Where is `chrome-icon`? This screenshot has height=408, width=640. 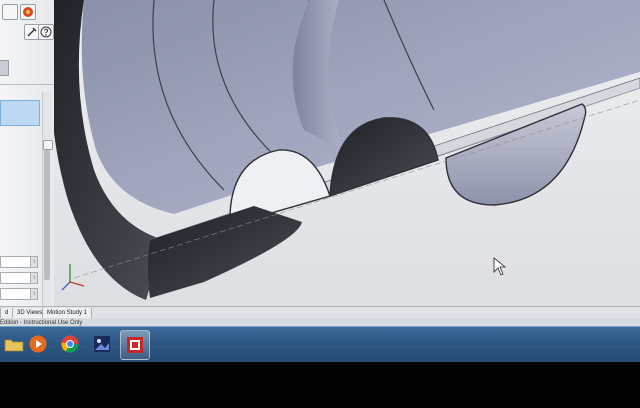 chrome-icon is located at coordinates (70, 344).